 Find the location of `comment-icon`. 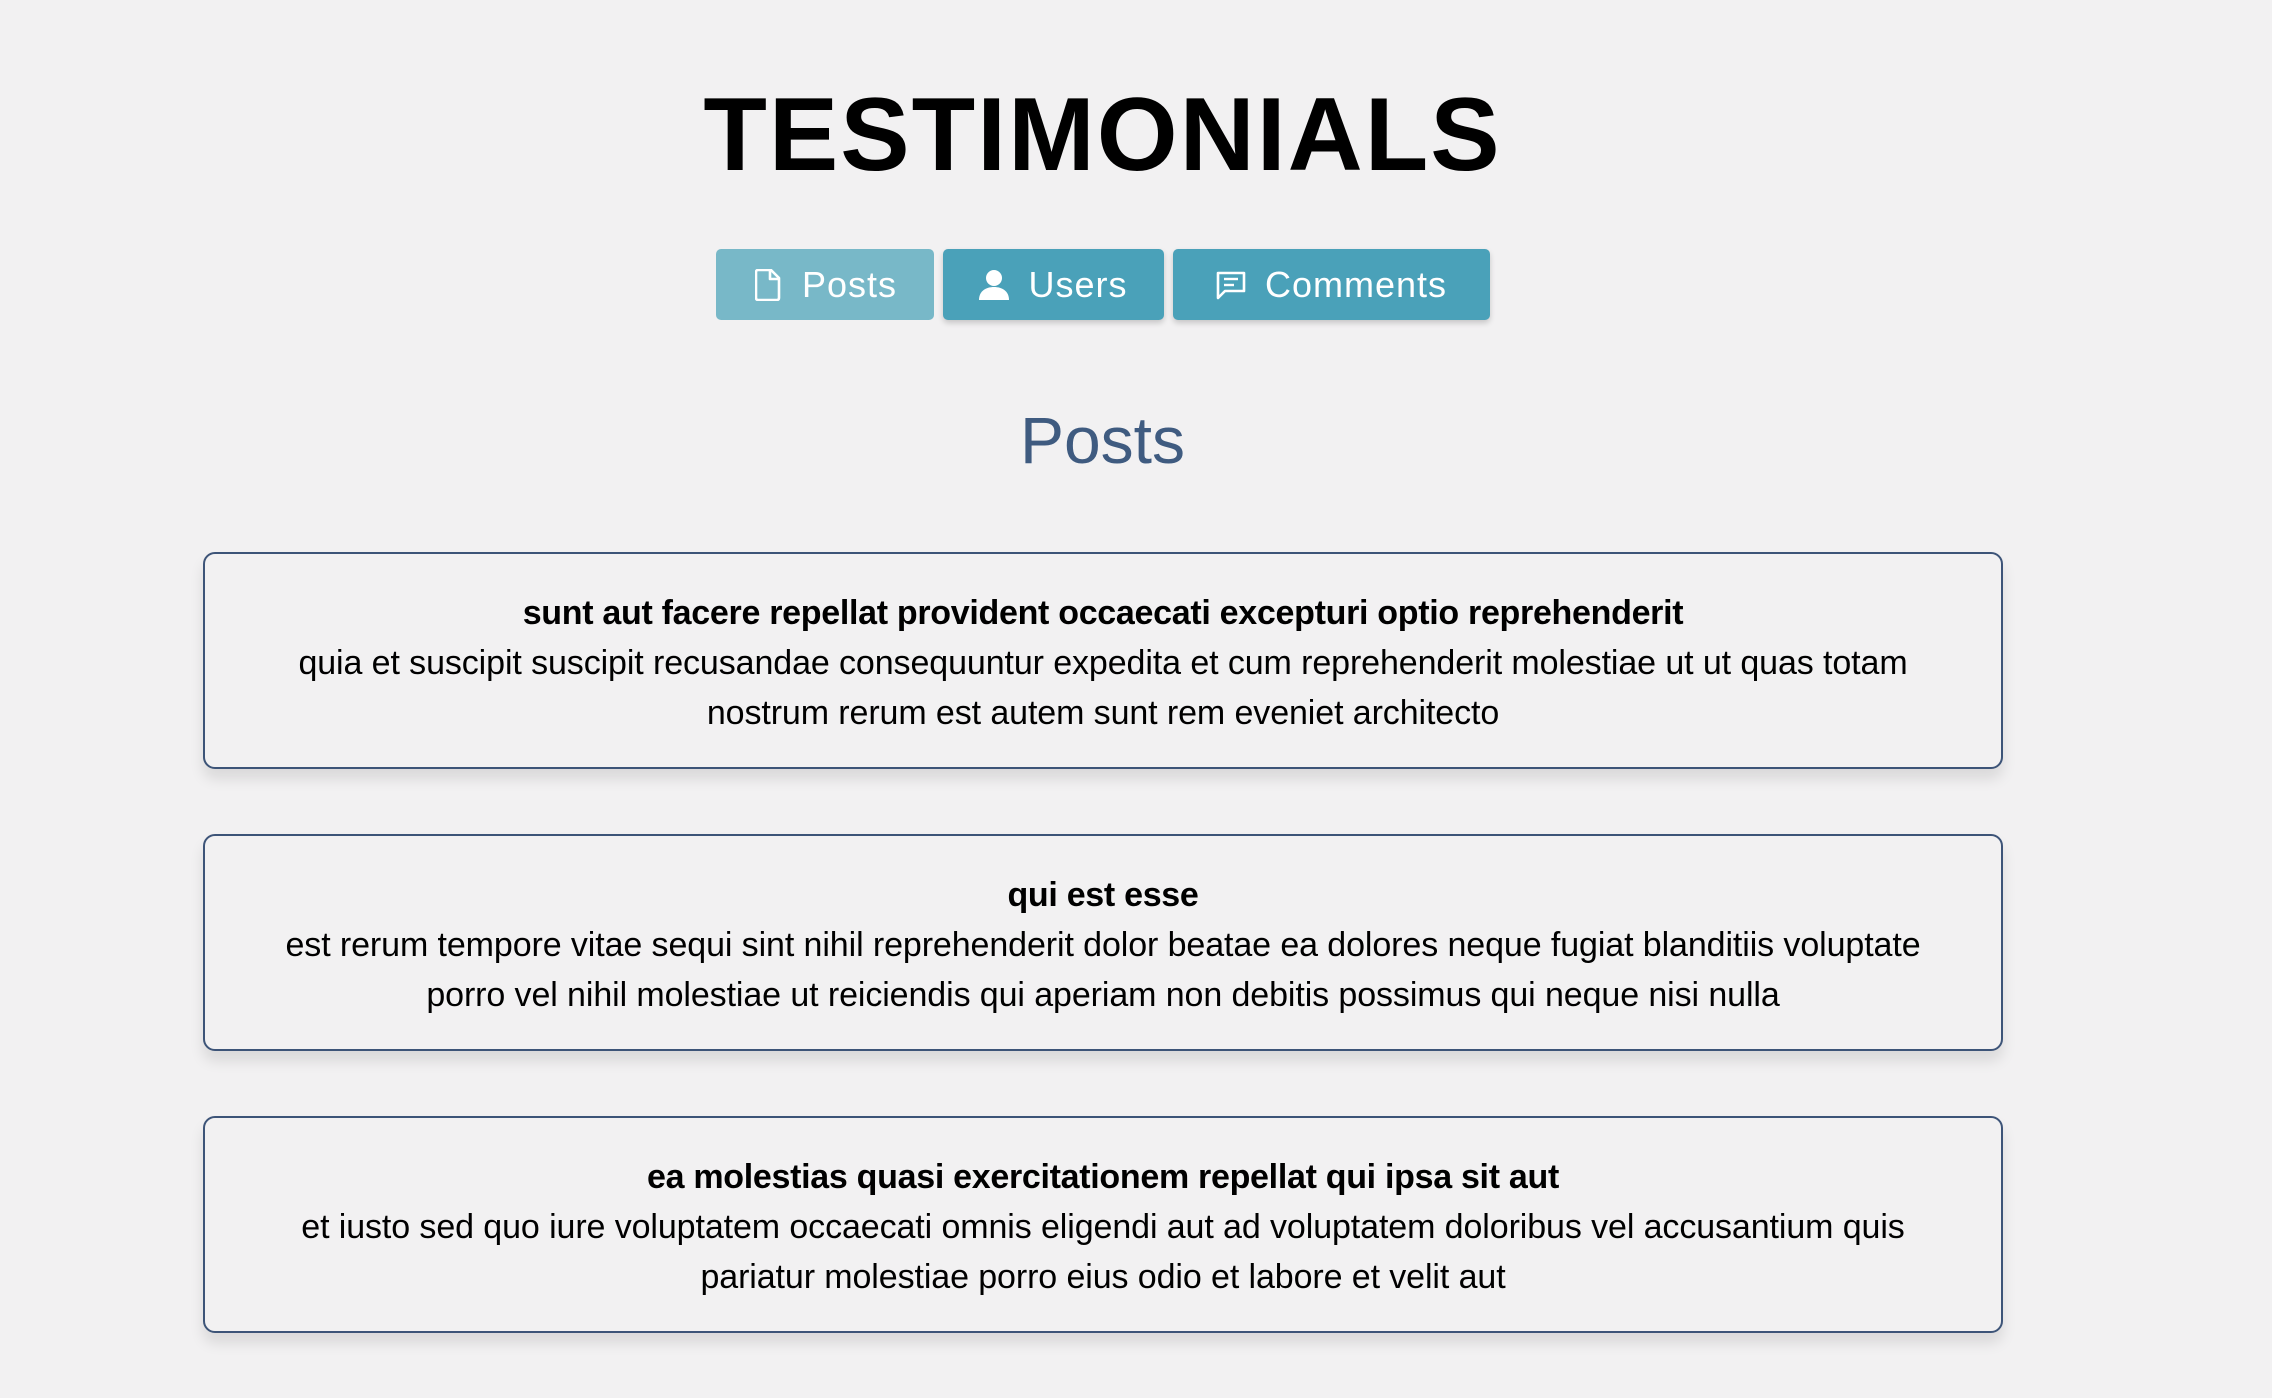

comment-icon is located at coordinates (1231, 285).